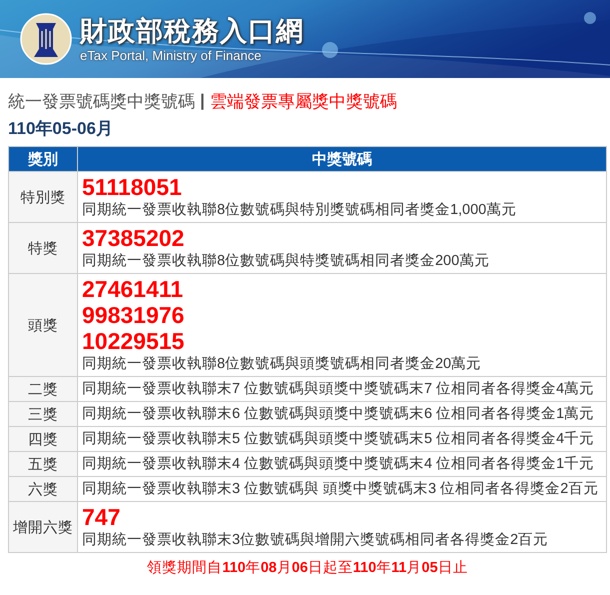 This screenshot has height=595, width=610. I want to click on prize-cell: 五獎, so click(43, 464).